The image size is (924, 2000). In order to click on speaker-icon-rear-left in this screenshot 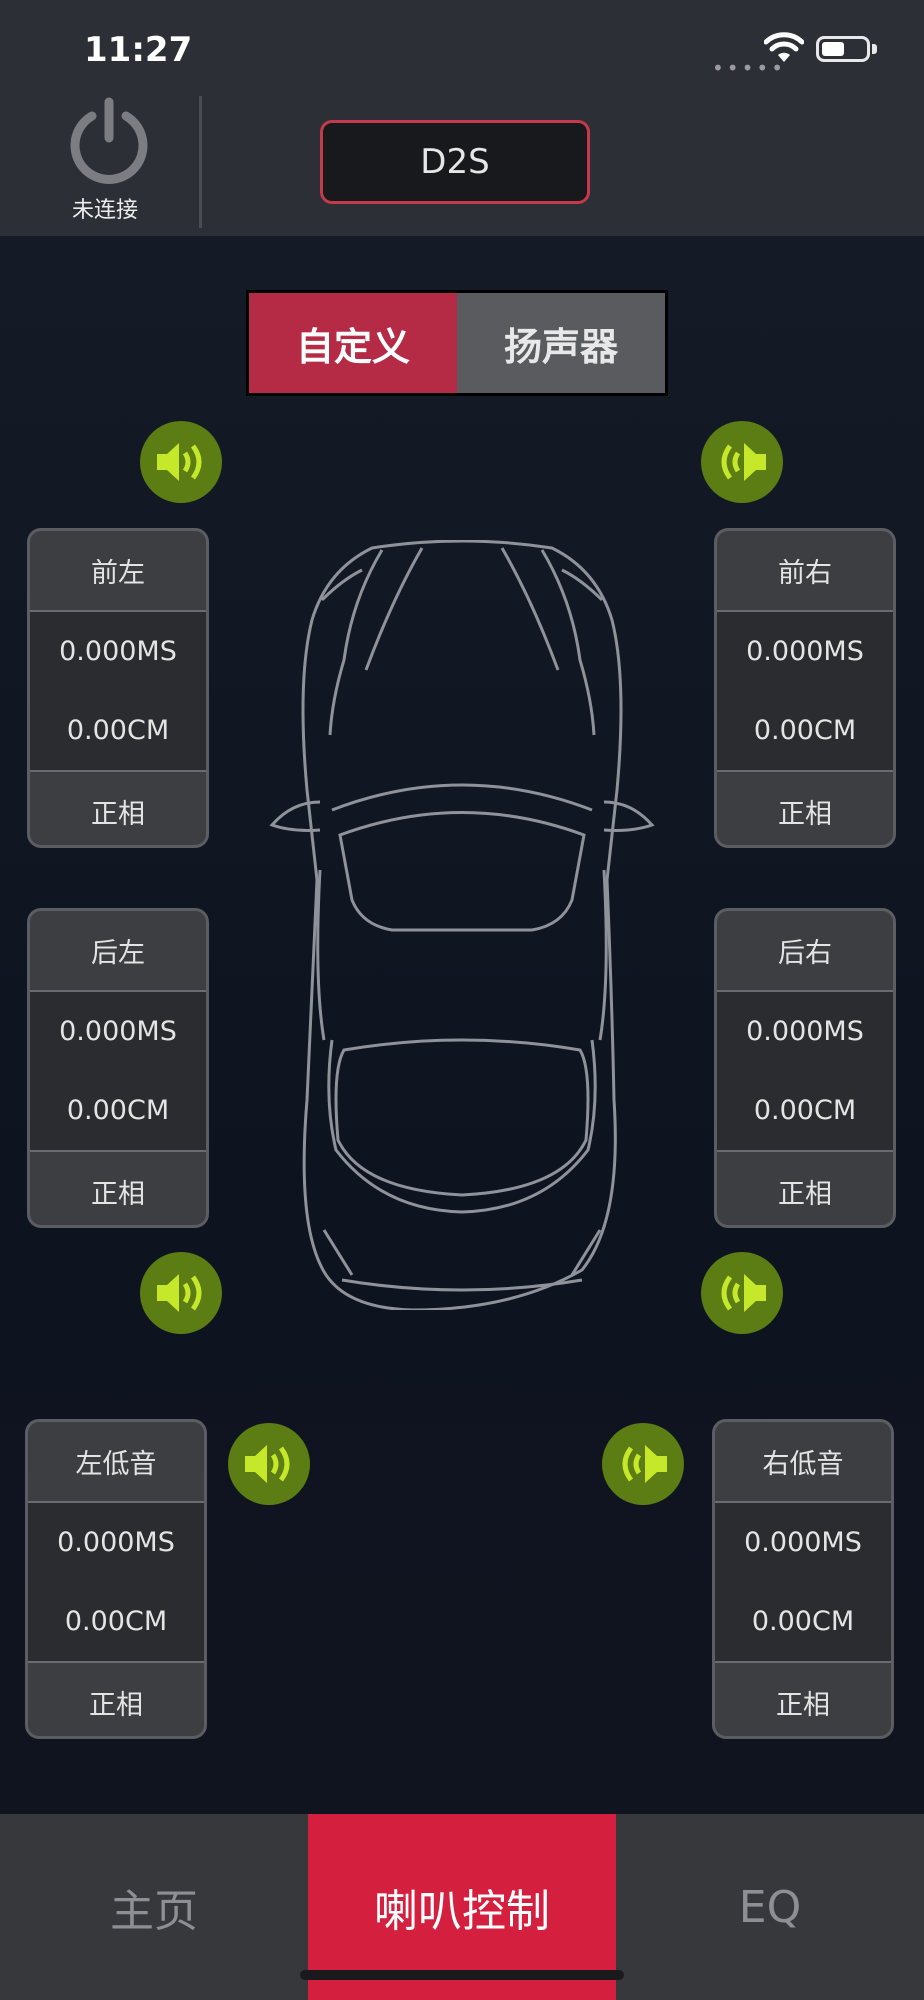, I will do `click(181, 1293)`.